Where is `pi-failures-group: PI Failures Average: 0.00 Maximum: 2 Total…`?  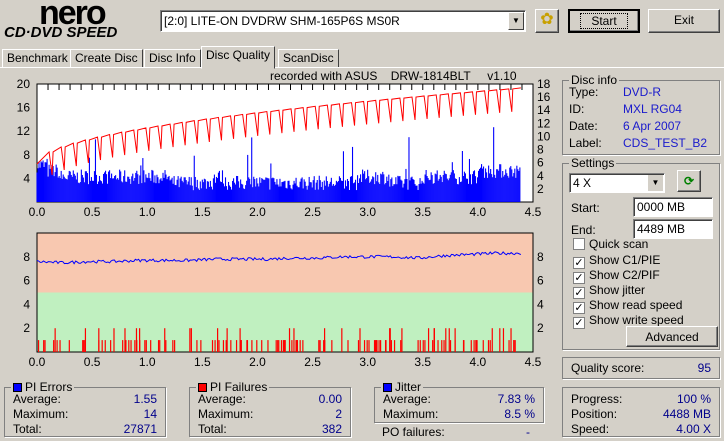
pi-failures-group: PI Failures Average: 0.00 Maximum: 2 Total… is located at coordinates (270, 408).